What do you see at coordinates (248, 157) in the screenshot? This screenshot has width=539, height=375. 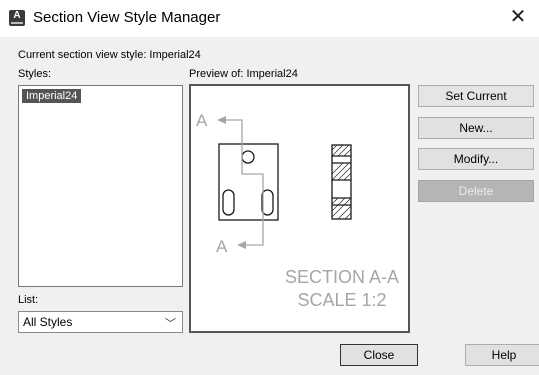 I see `hole-top` at bounding box center [248, 157].